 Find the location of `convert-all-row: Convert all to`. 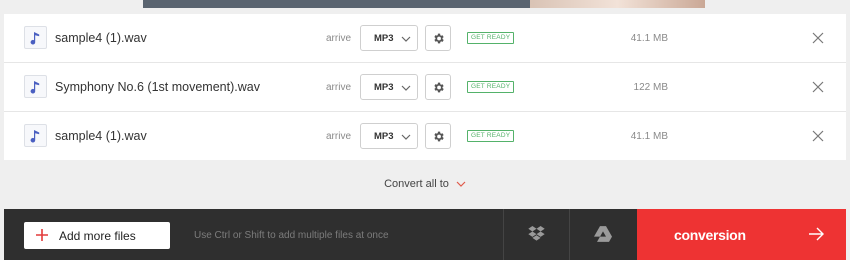

convert-all-row: Convert all to is located at coordinates (425, 183).